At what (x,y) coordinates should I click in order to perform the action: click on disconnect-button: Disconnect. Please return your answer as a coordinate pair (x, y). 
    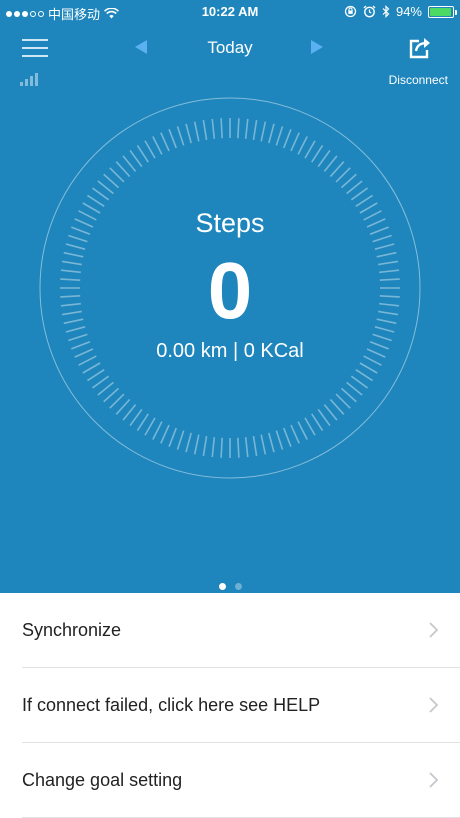
    Looking at the image, I should click on (418, 80).